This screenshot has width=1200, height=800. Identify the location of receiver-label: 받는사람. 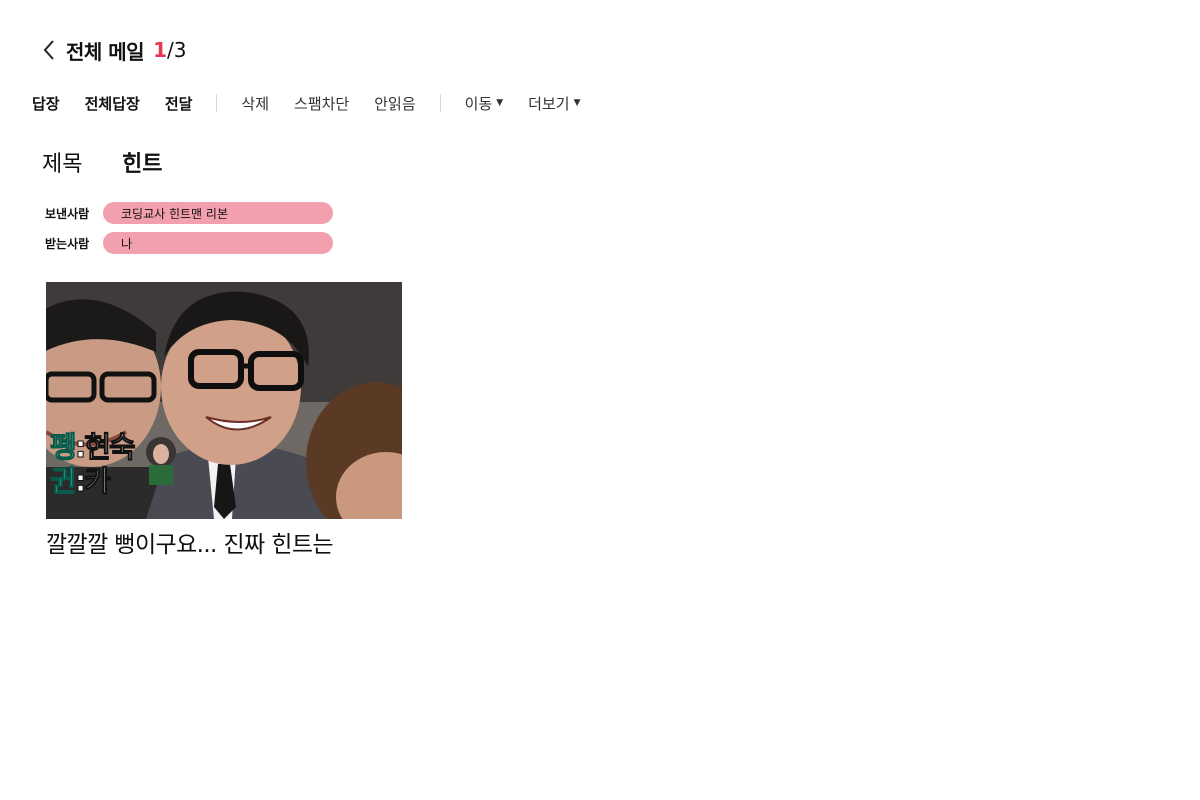
(67, 243).